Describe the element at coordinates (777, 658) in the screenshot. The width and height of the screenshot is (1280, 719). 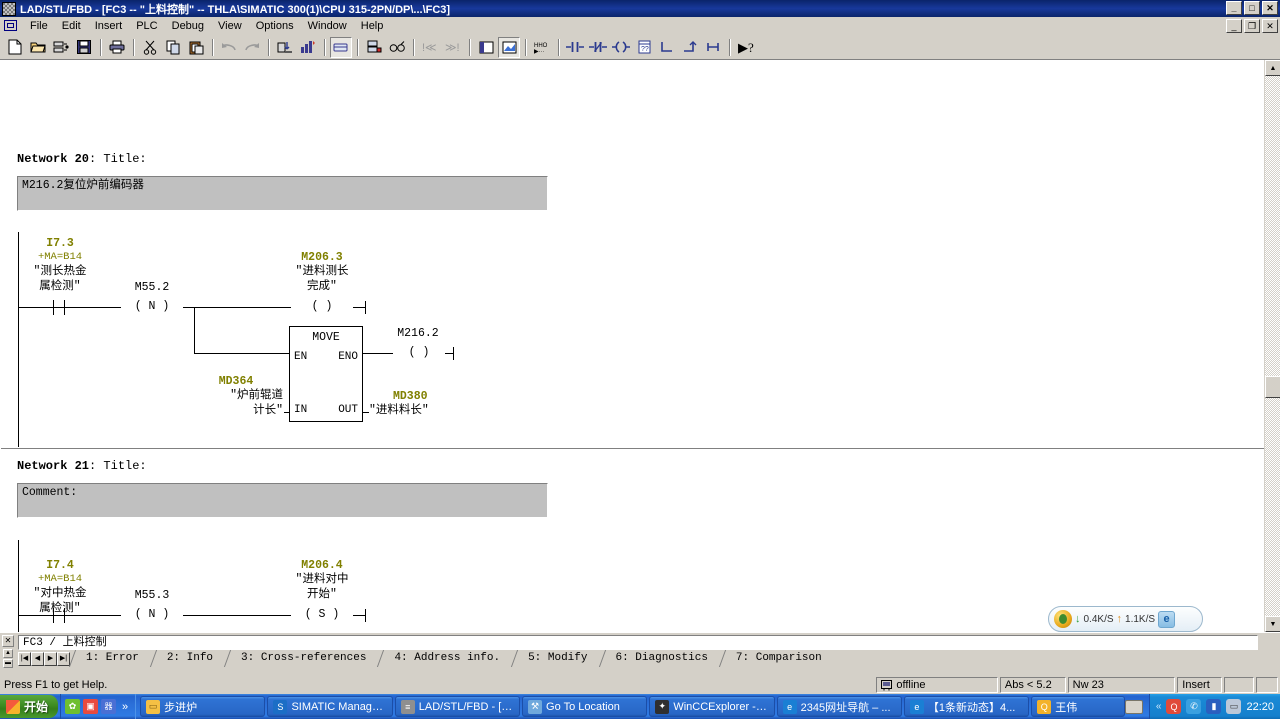
I see `tab-comparison: 7: Comparison` at that location.